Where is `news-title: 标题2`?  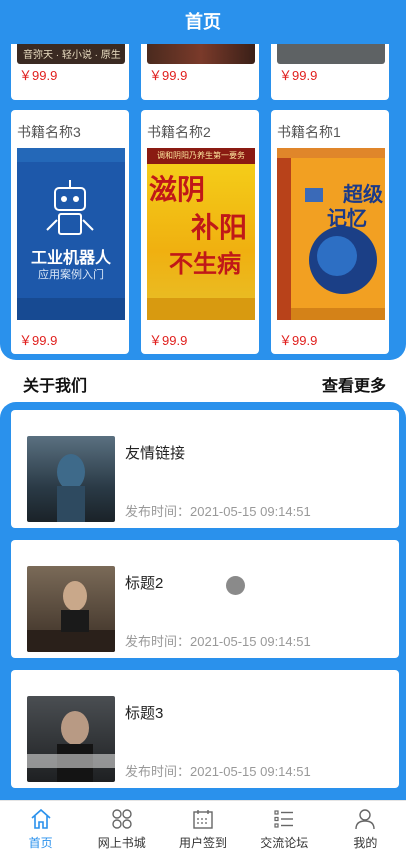
news-title: 标题2 is located at coordinates (144, 583).